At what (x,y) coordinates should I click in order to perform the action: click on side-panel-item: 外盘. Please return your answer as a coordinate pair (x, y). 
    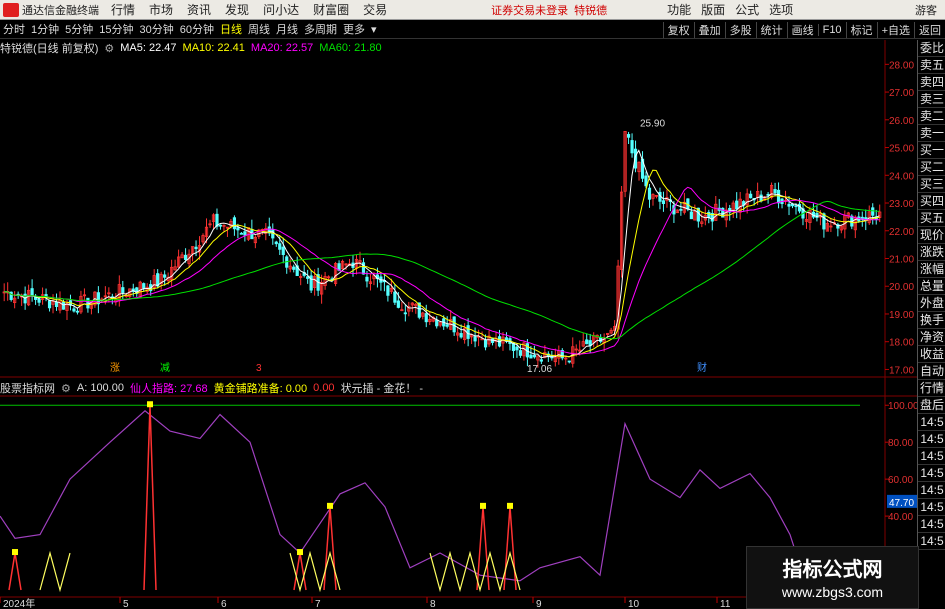
    Looking at the image, I should click on (931, 303).